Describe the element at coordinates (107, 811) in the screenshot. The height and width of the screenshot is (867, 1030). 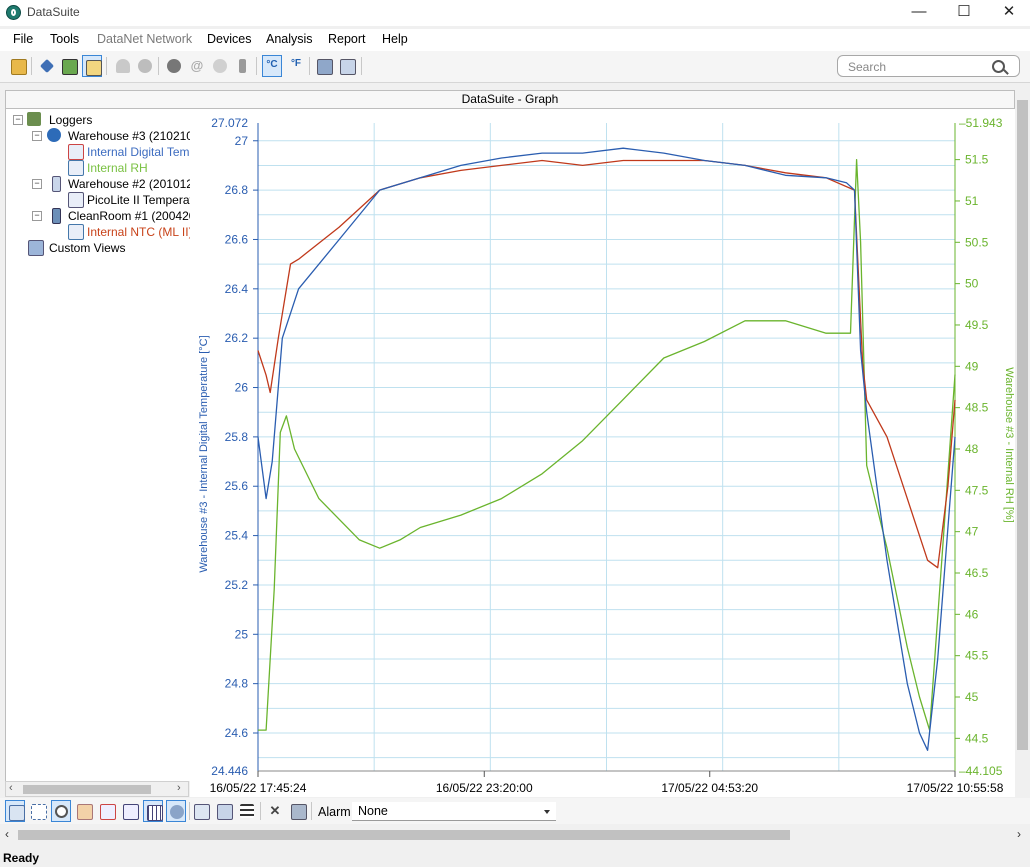
I see `chart-series-icon` at that location.